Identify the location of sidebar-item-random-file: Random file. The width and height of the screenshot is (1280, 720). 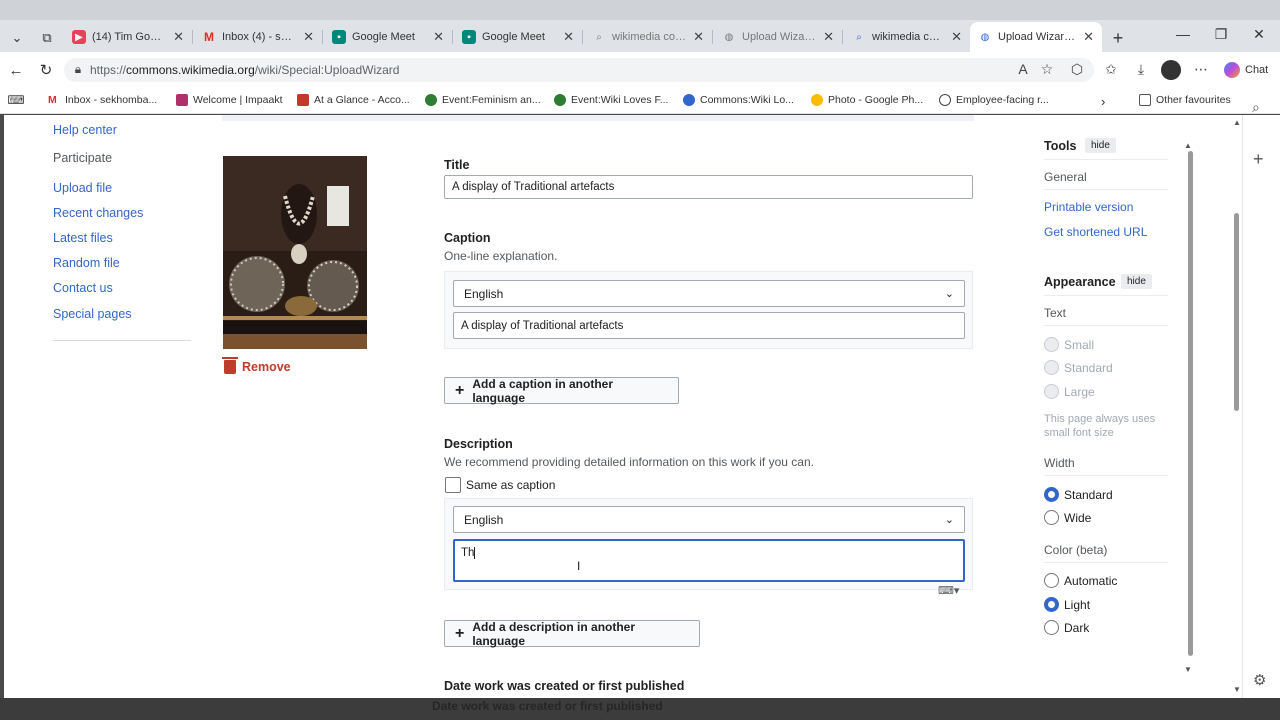
(86, 263).